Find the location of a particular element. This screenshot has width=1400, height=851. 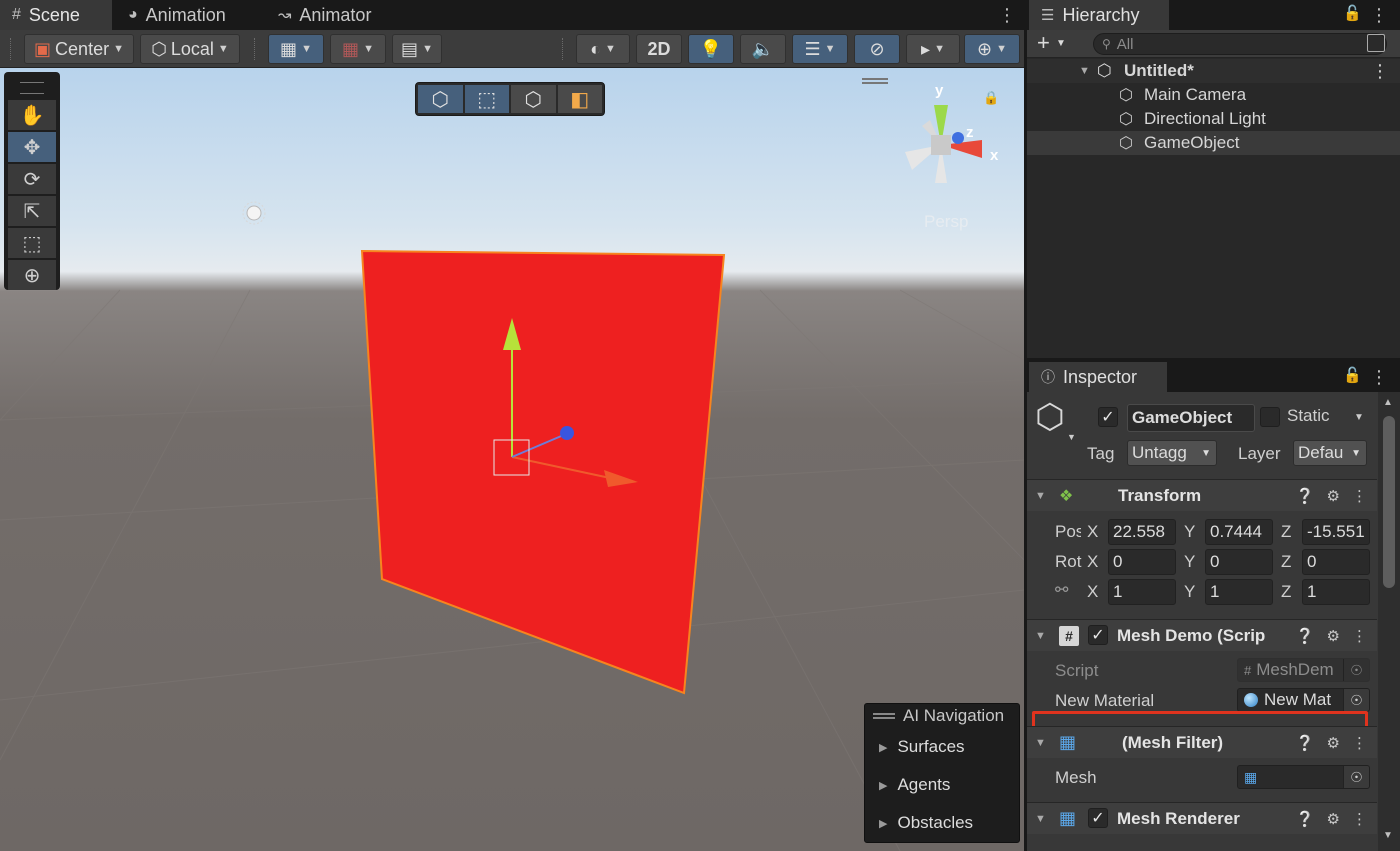

scale-z-field: 1 is located at coordinates (1336, 592).